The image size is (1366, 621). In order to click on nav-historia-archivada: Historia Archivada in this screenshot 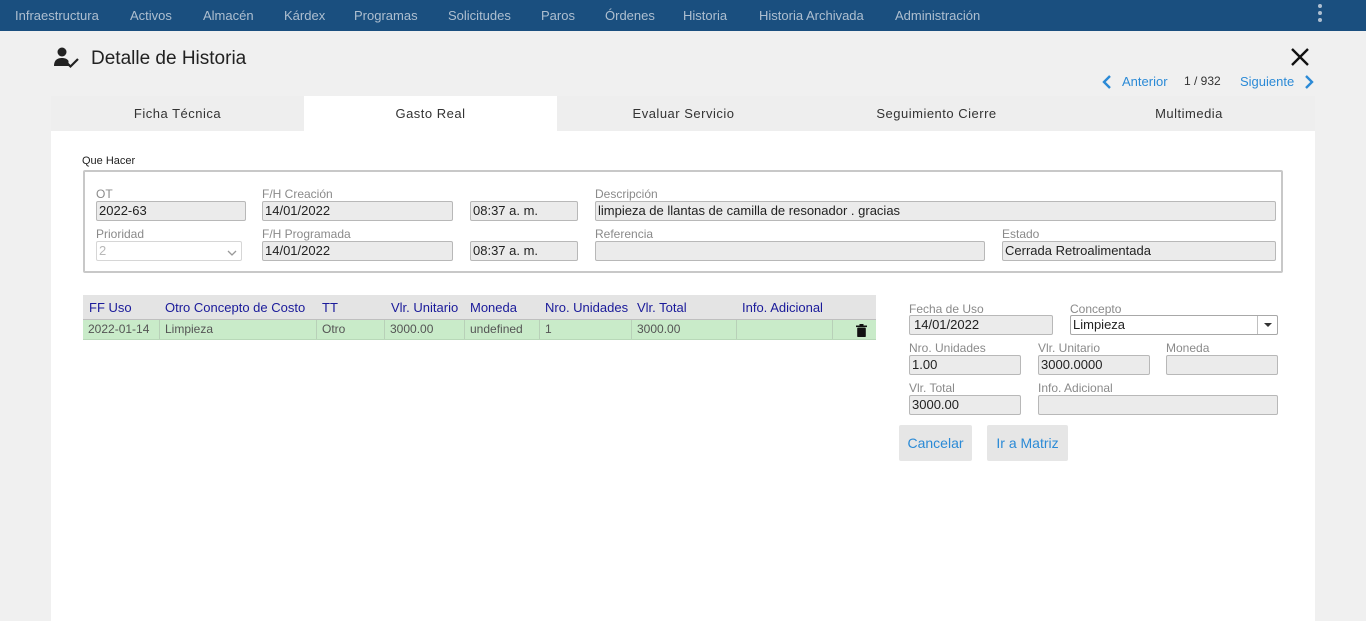, I will do `click(811, 15)`.